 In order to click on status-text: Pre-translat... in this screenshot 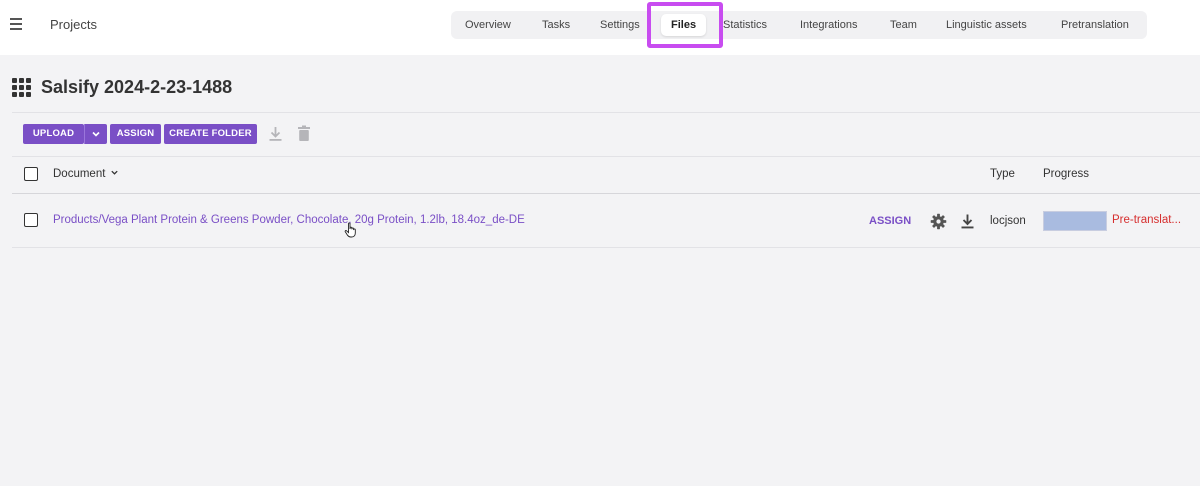, I will do `click(1147, 220)`.